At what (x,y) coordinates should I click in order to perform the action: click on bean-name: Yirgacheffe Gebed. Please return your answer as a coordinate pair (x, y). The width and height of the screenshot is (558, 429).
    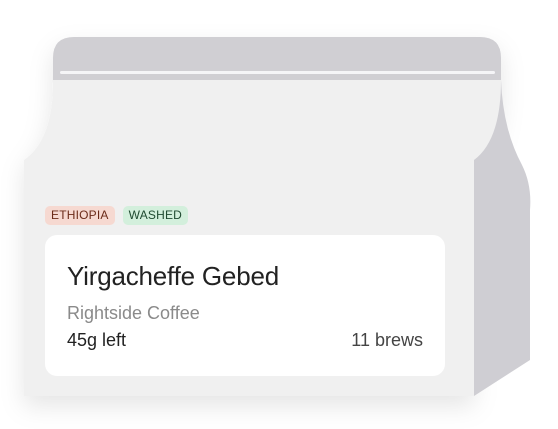
    Looking at the image, I should click on (173, 276).